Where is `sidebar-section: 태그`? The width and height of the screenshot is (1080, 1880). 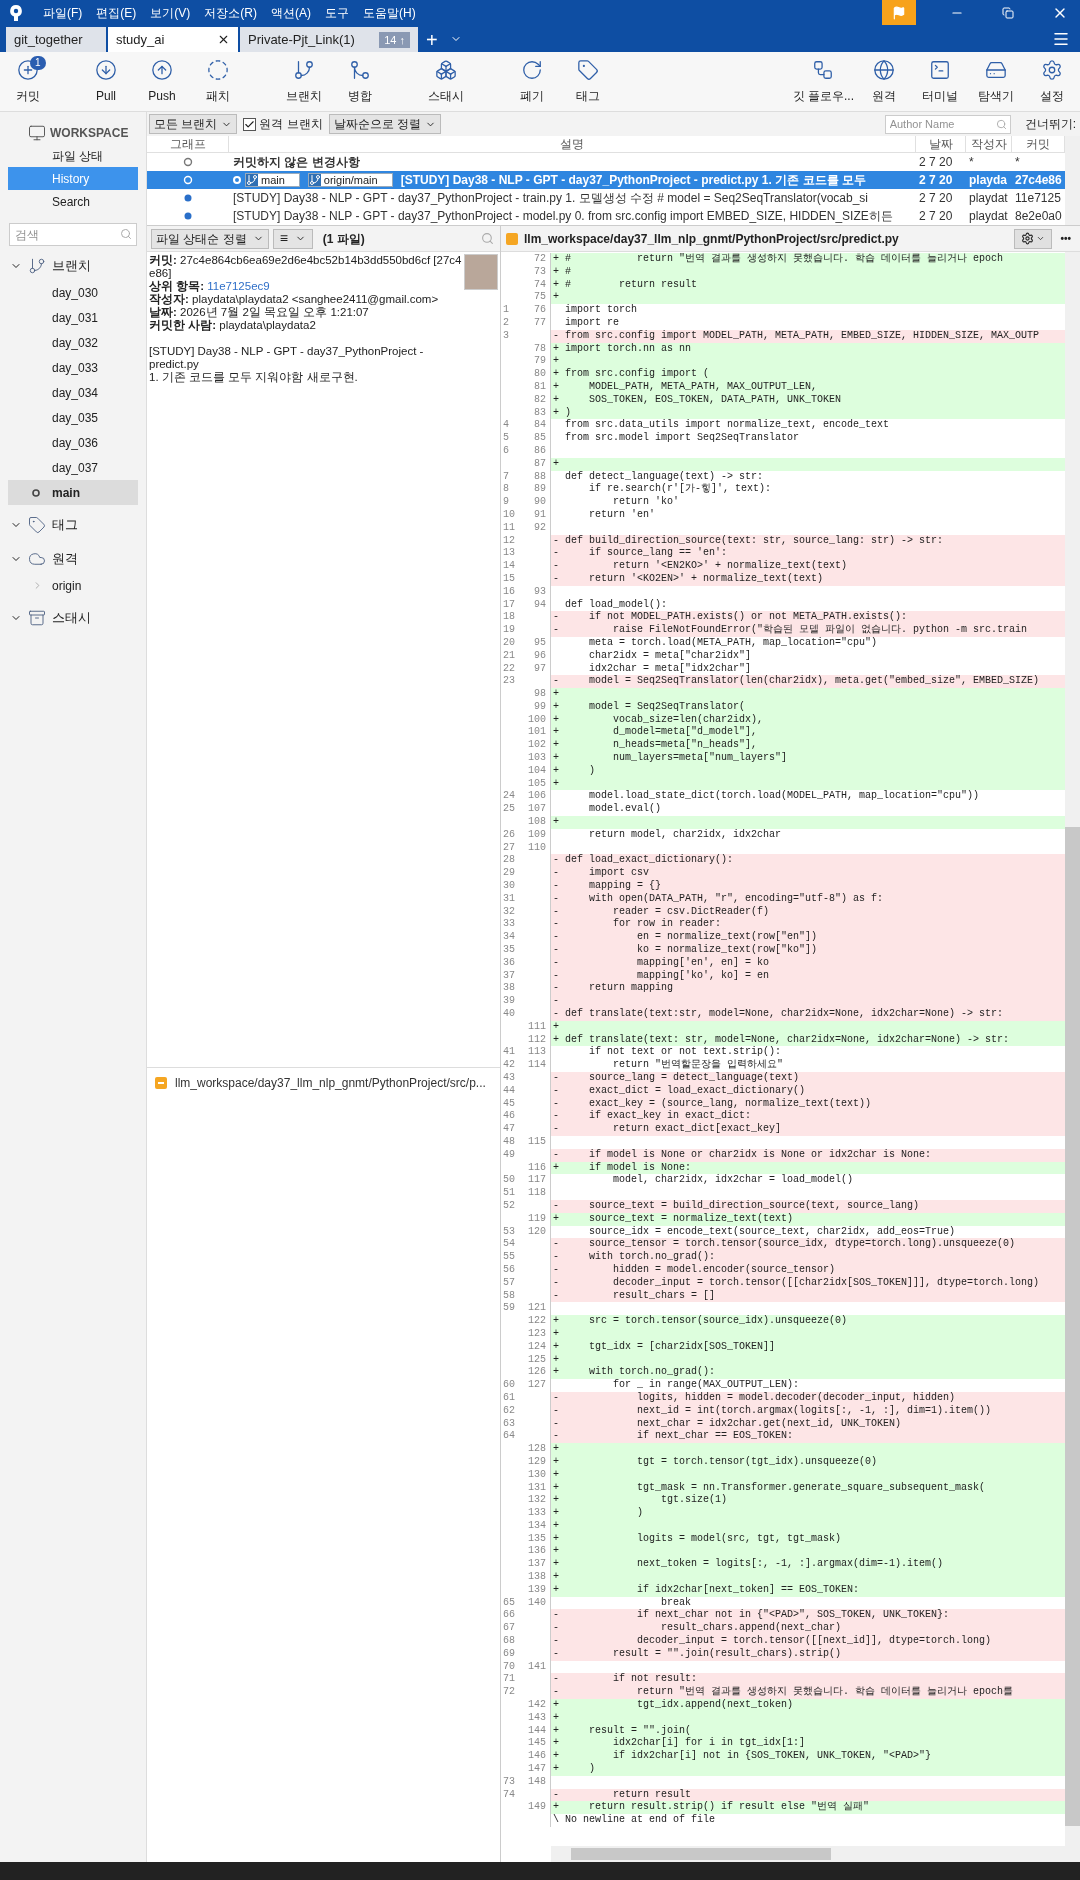 sidebar-section: 태그 is located at coordinates (73, 525).